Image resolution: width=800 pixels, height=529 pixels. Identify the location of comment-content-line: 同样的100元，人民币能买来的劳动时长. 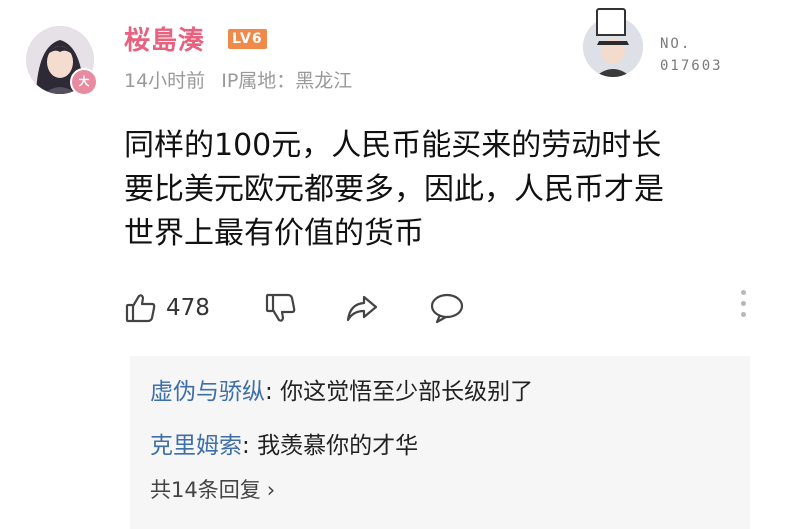
(393, 145).